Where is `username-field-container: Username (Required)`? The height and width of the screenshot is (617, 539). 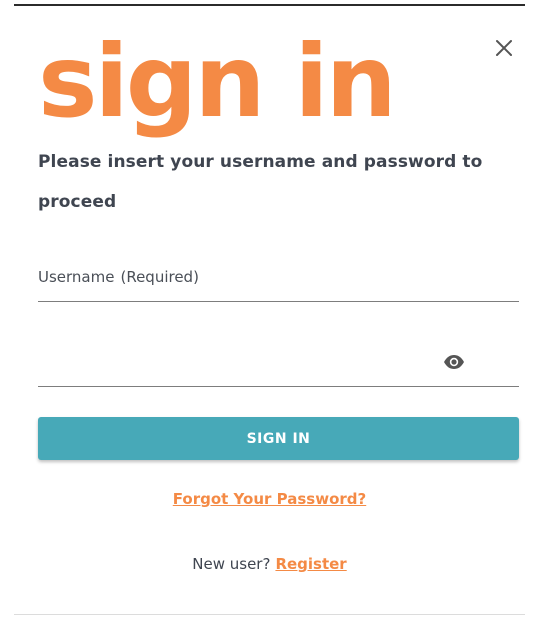
username-field-container: Username (Required) is located at coordinates (278, 282).